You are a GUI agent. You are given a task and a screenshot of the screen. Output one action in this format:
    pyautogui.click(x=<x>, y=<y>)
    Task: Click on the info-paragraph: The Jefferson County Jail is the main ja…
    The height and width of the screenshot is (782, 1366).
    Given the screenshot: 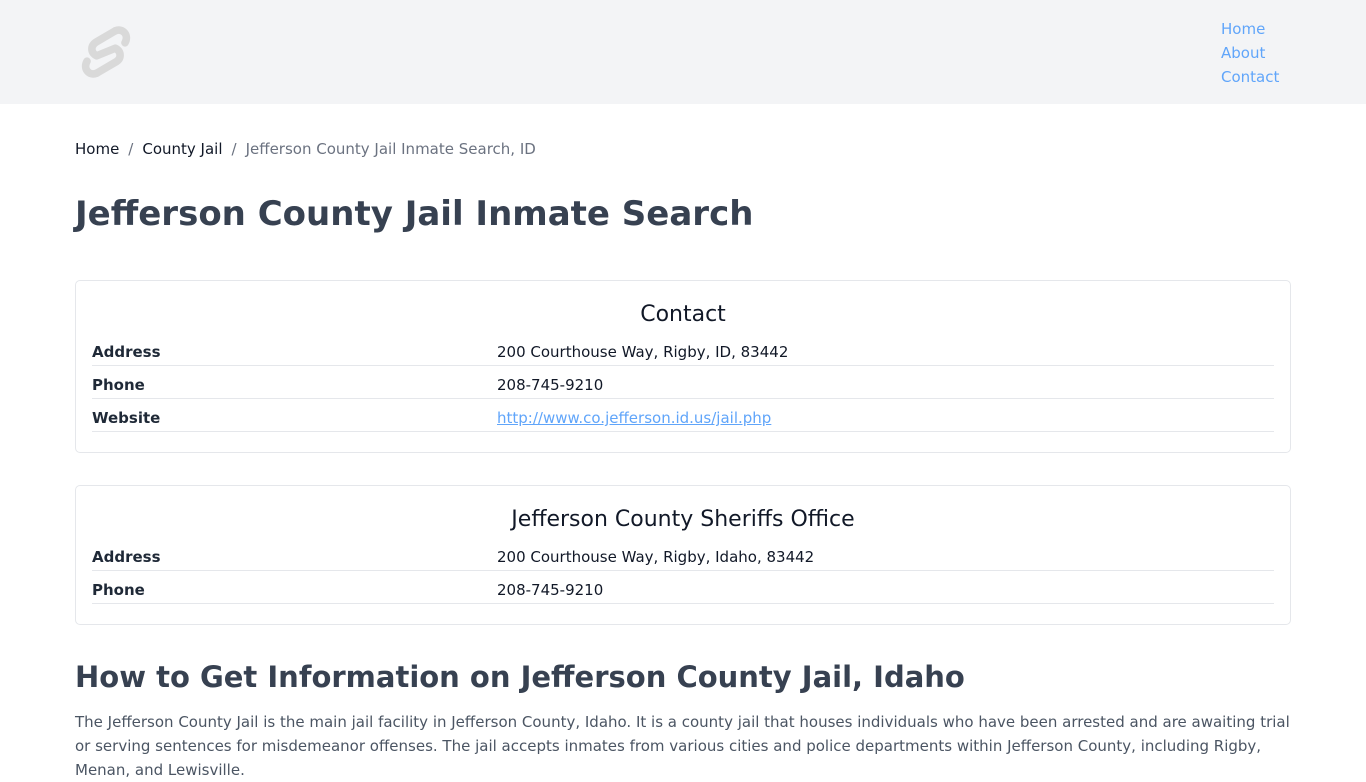 What is the action you would take?
    pyautogui.click(x=682, y=746)
    